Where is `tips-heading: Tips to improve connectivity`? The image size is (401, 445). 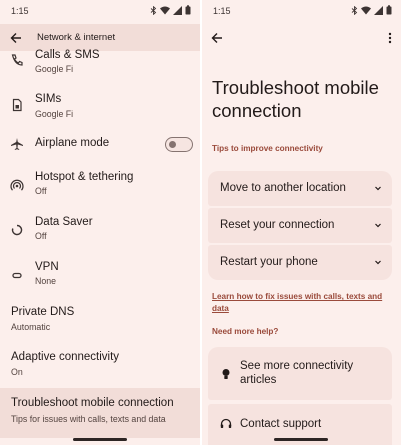
tips-heading: Tips to improve connectivity is located at coordinates (267, 148).